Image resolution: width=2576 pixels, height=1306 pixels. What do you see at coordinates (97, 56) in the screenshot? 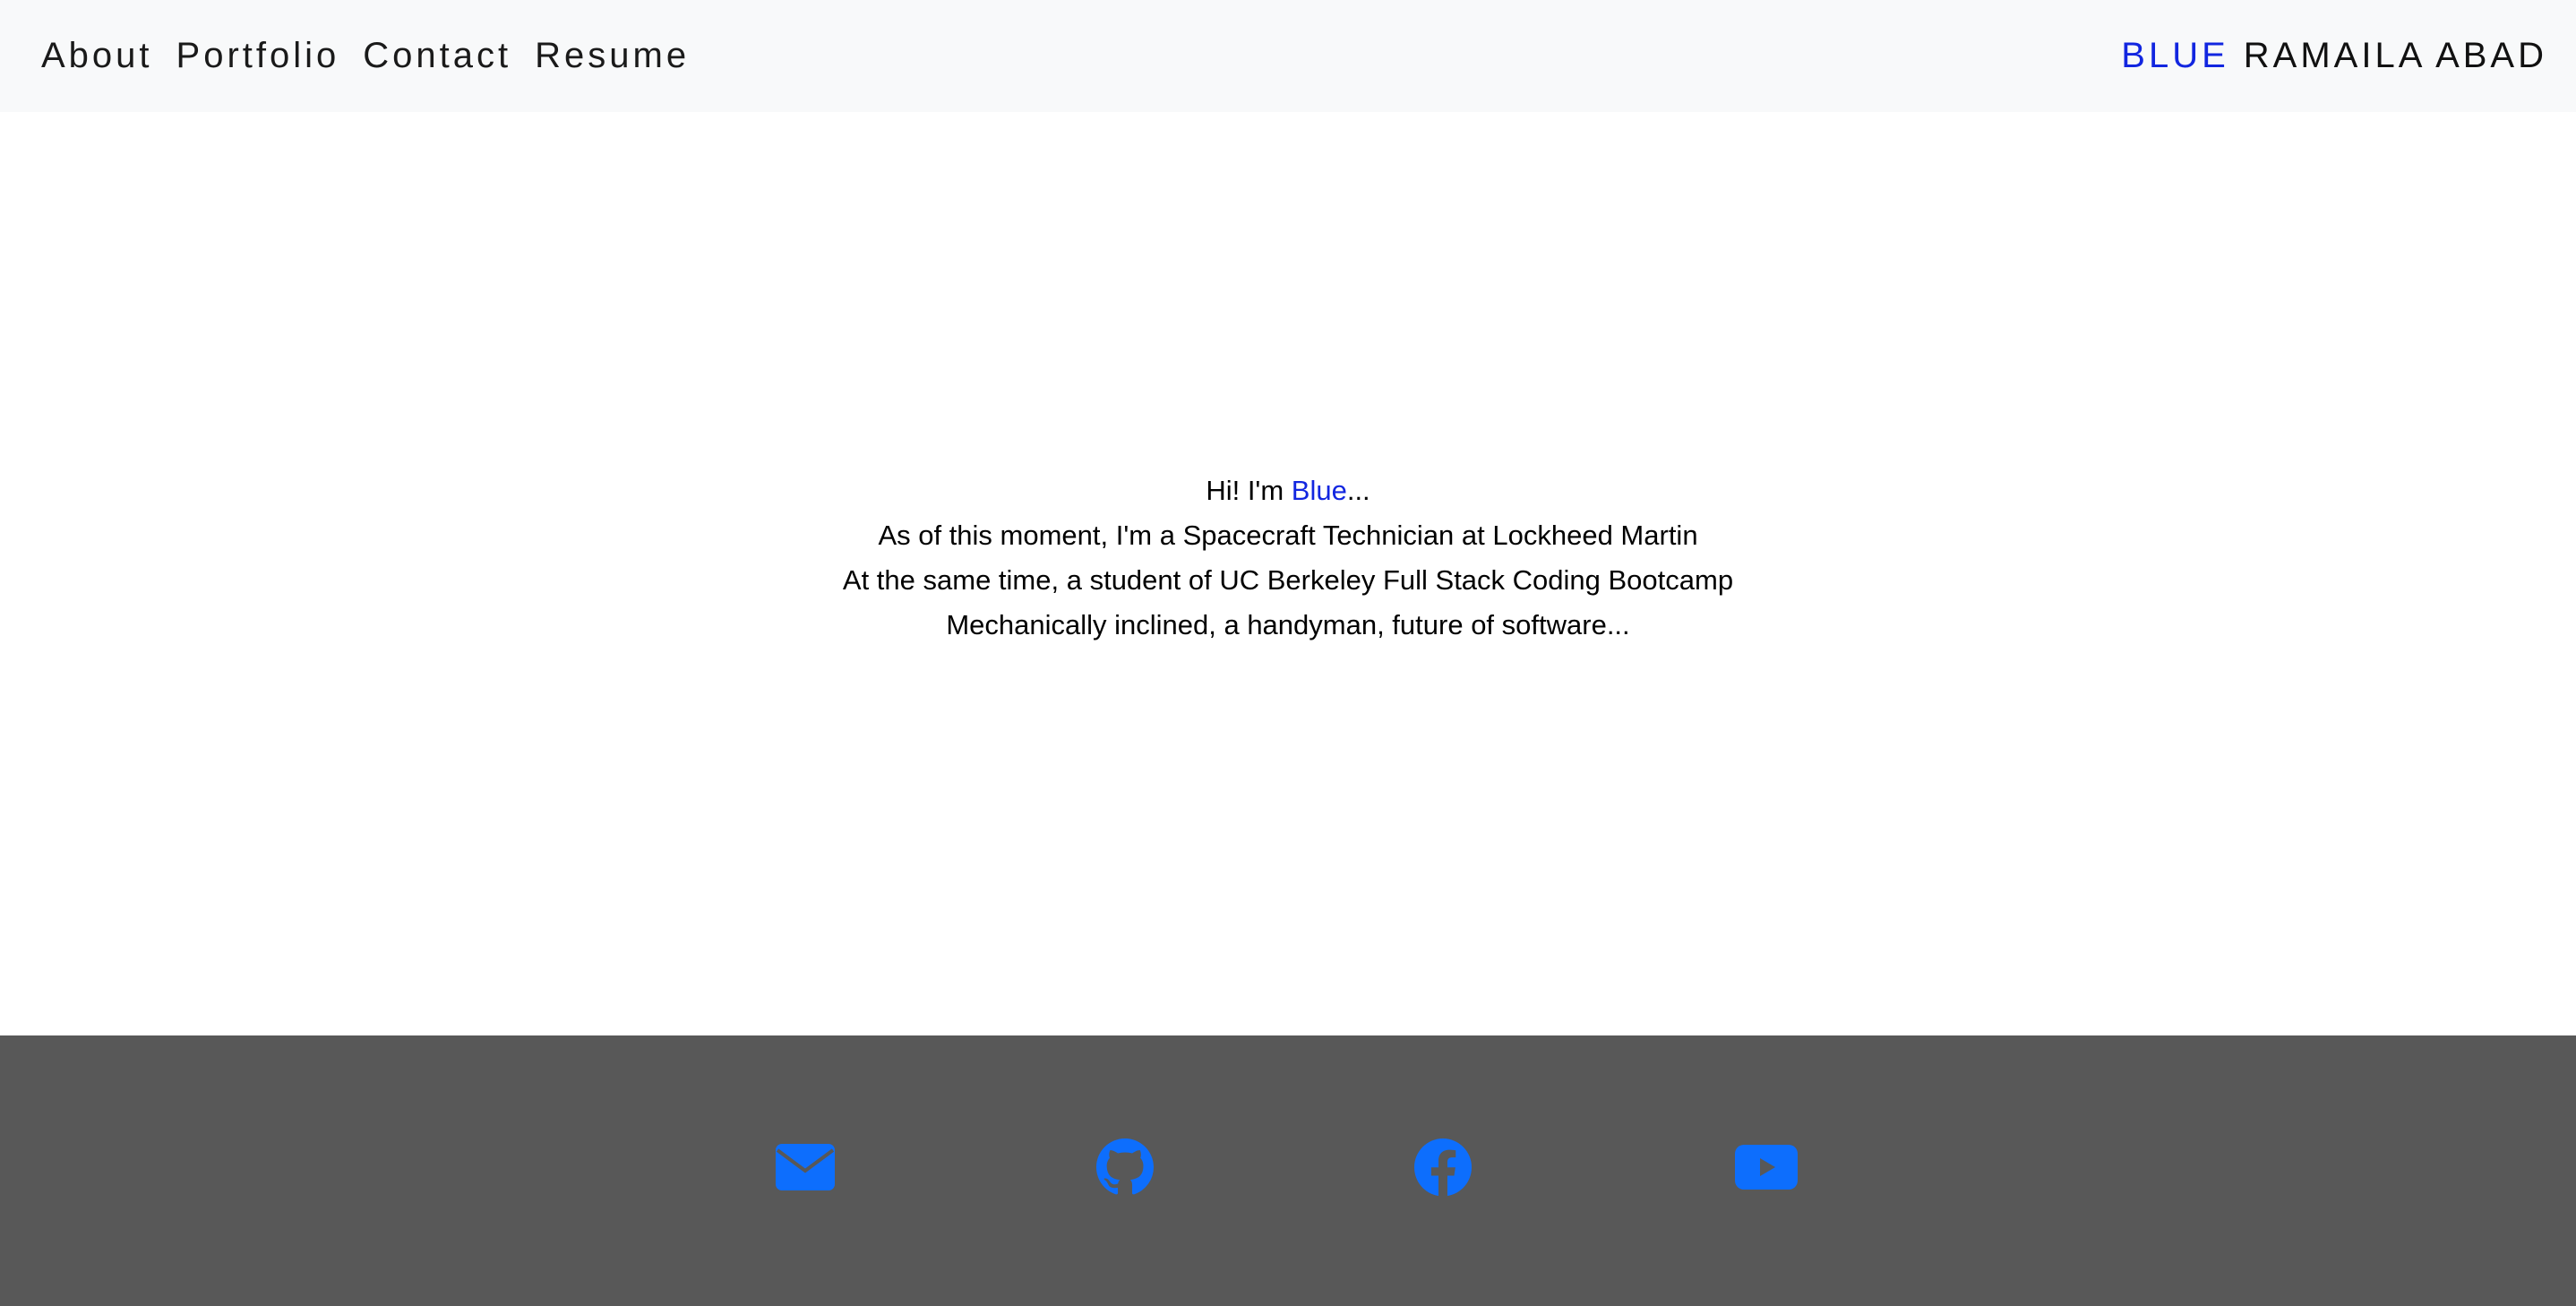
I see `nav-link-about: About` at bounding box center [97, 56].